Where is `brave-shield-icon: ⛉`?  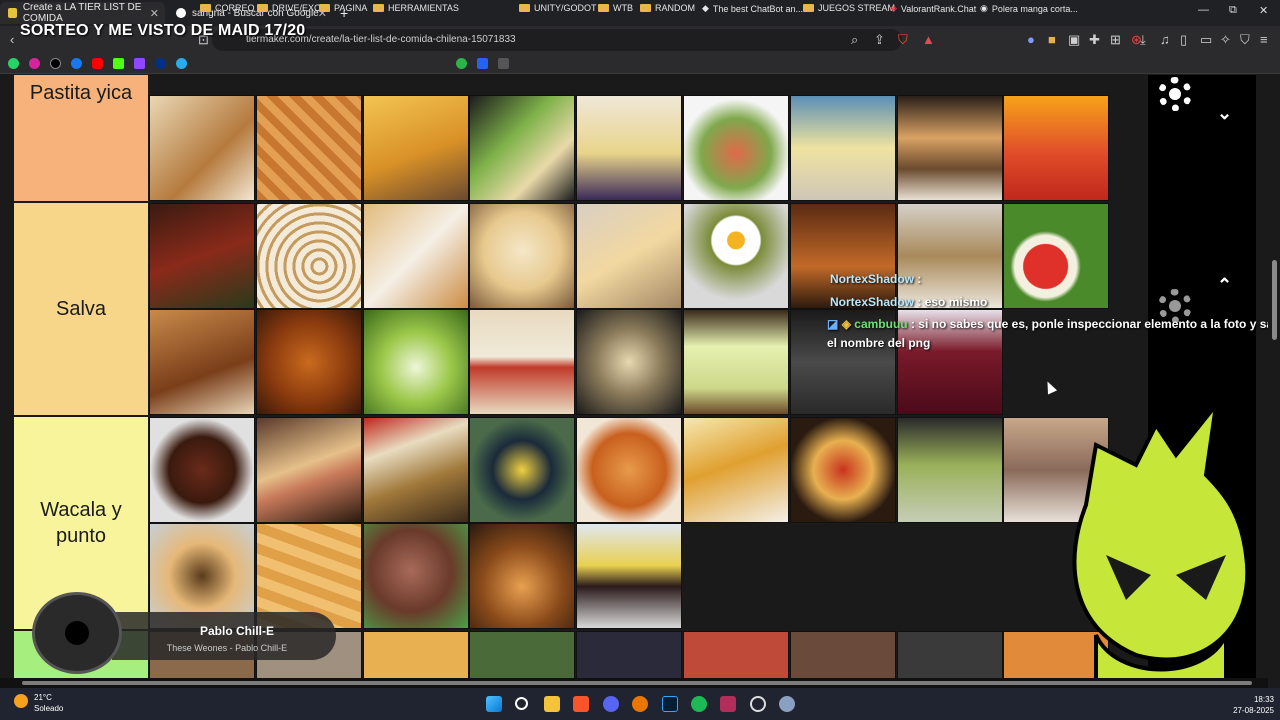
brave-shield-icon: ⛉ is located at coordinates (903, 40).